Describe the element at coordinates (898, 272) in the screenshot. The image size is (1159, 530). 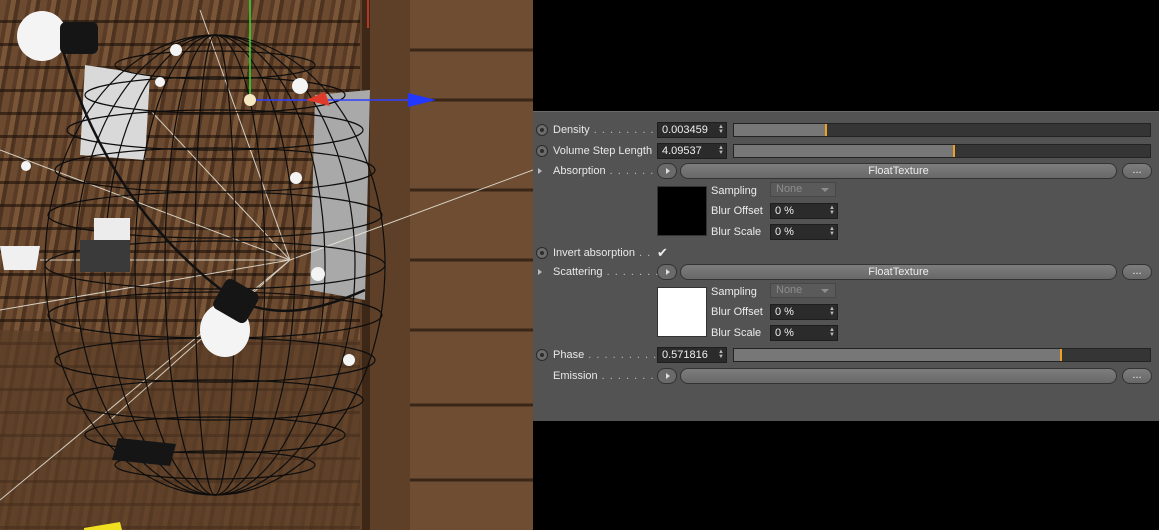
I see `scattering-texture-button: FloatTexture` at that location.